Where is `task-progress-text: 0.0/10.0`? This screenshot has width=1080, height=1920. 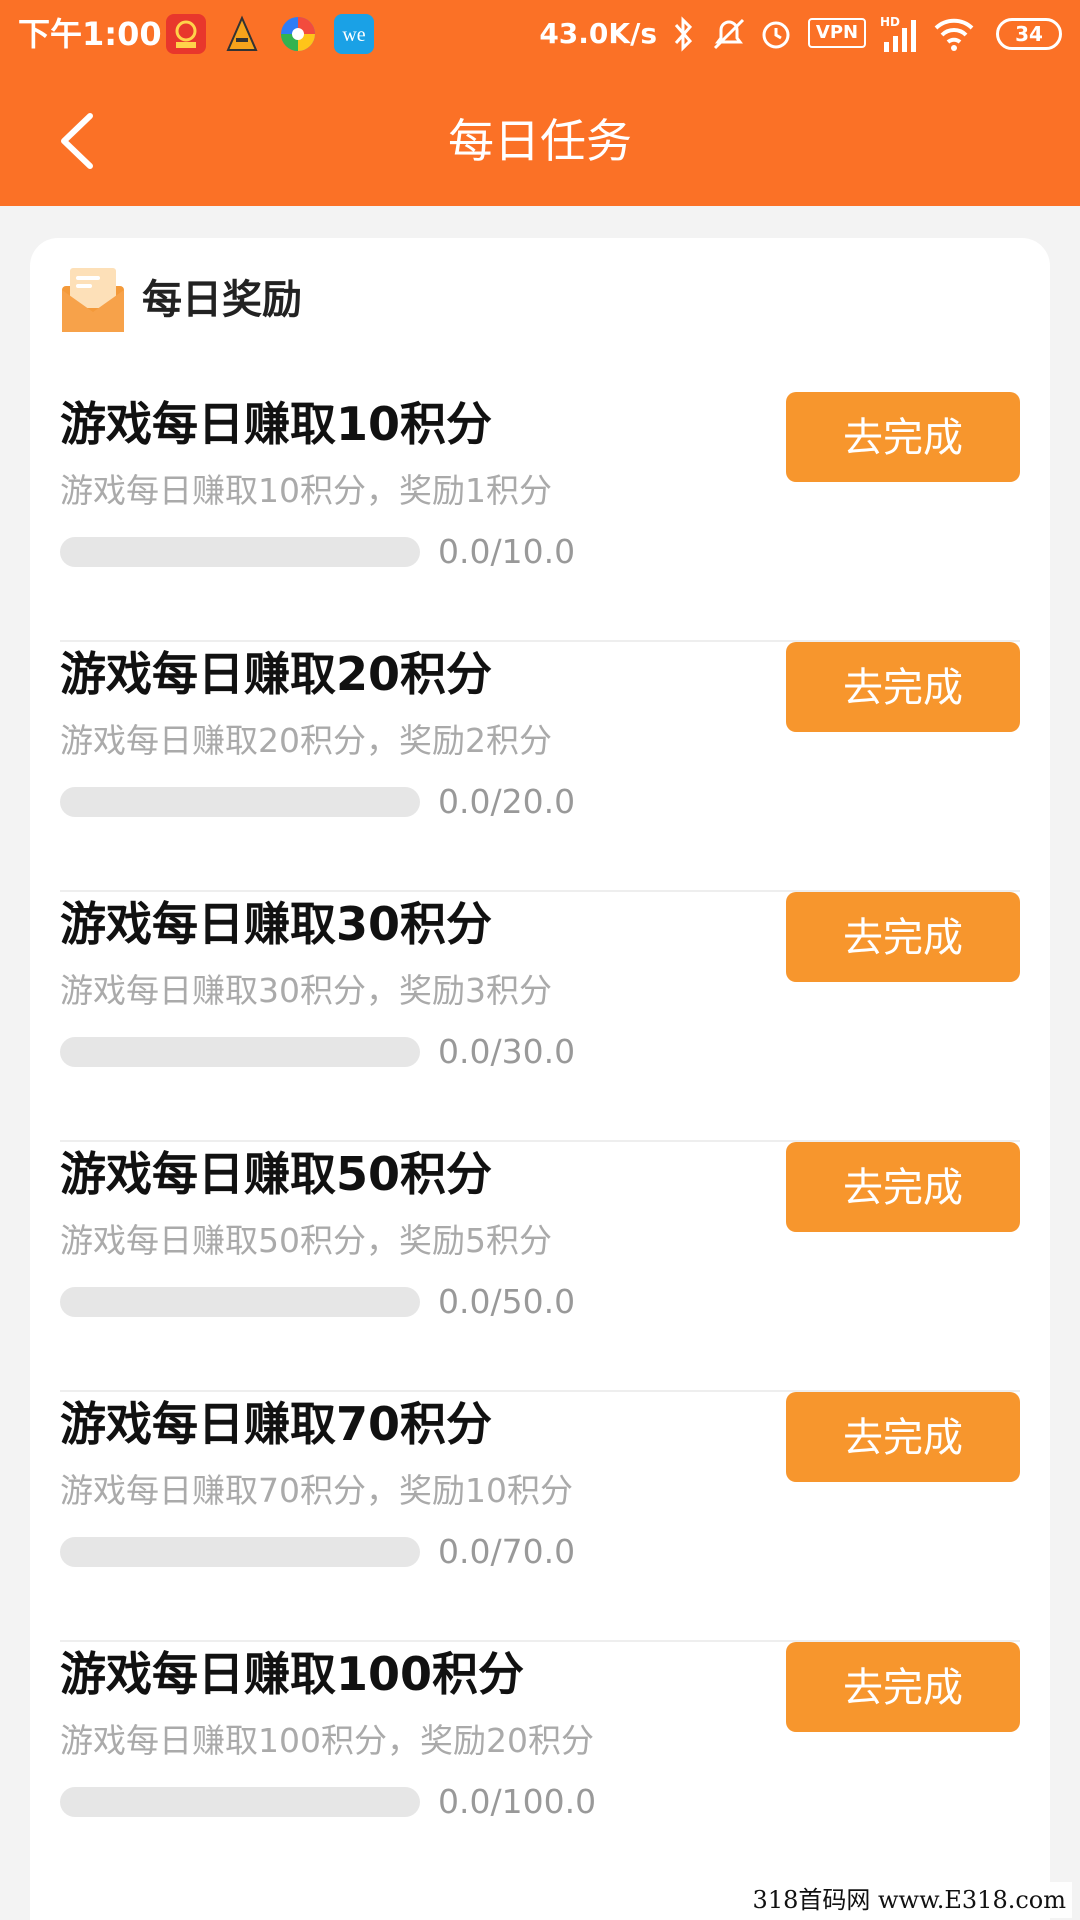 task-progress-text: 0.0/10.0 is located at coordinates (507, 551).